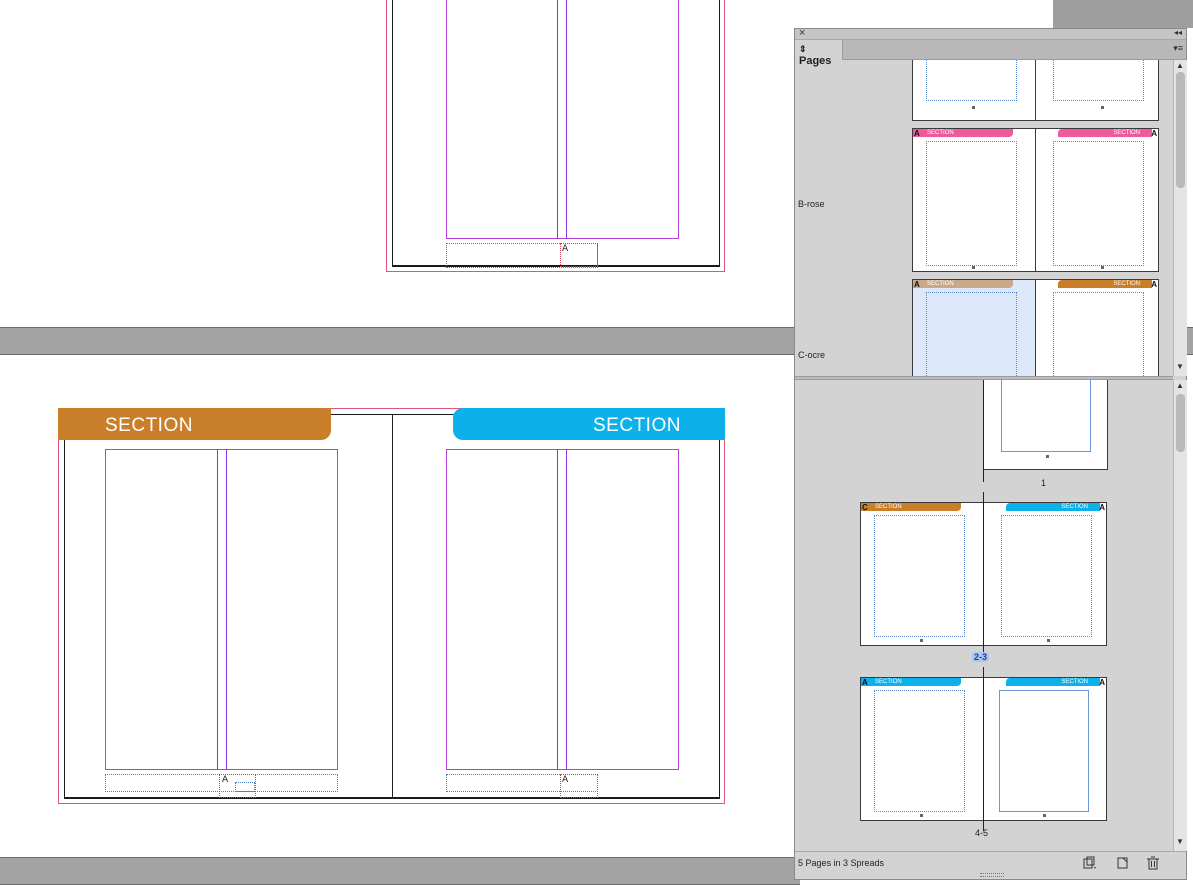  I want to click on panel-title-bar: × ◂◂, so click(990, 33).